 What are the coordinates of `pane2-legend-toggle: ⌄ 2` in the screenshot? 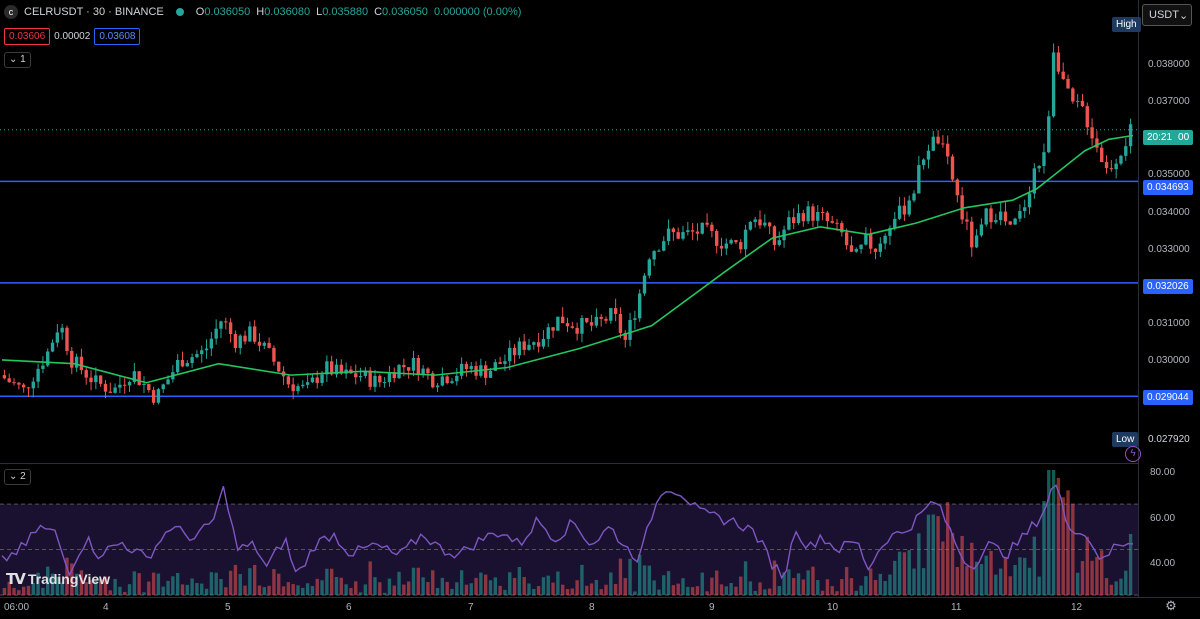 It's located at (17, 477).